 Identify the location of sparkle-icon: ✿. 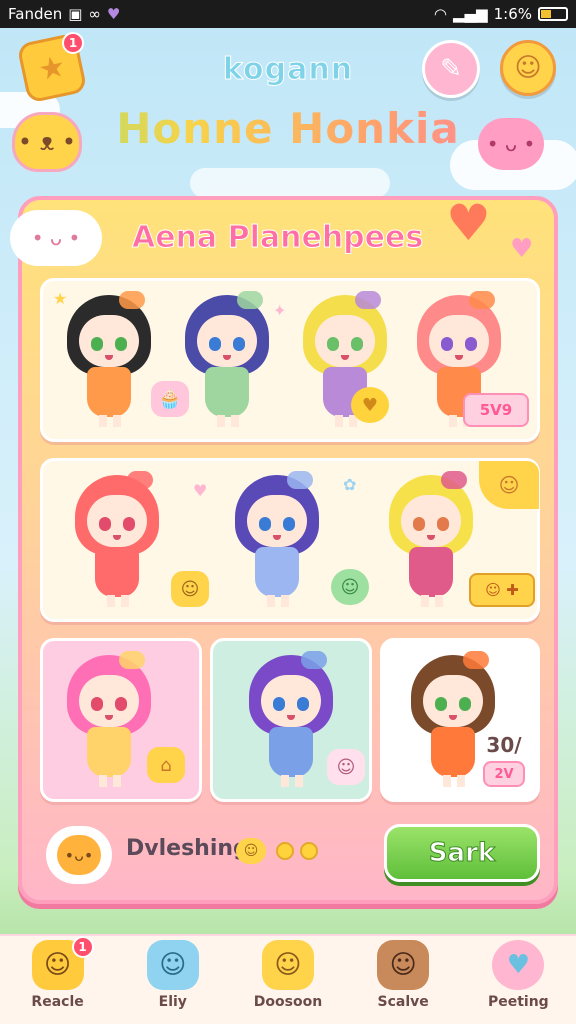
(350, 484).